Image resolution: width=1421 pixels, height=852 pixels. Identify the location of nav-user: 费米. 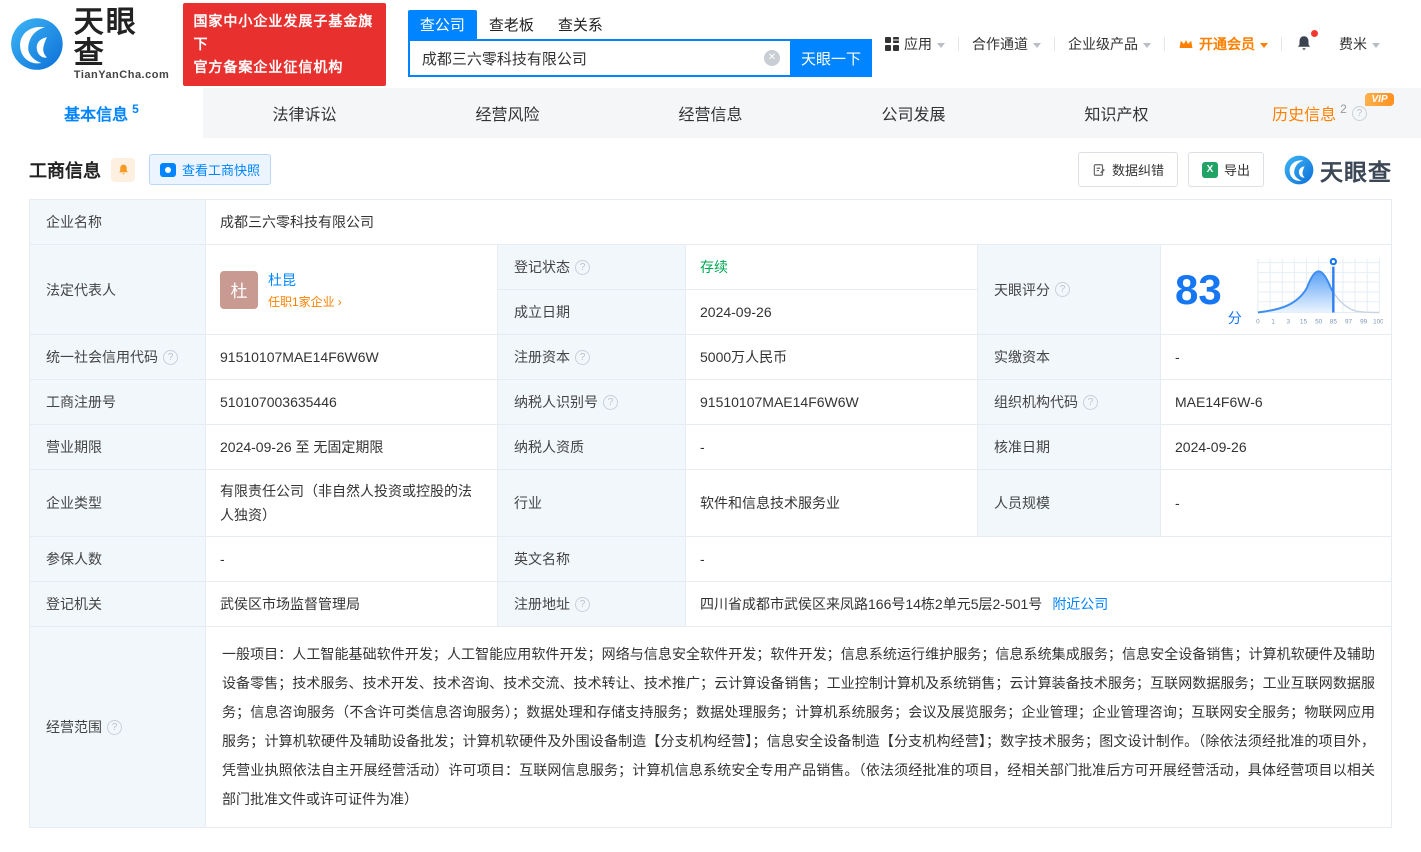
(1359, 44).